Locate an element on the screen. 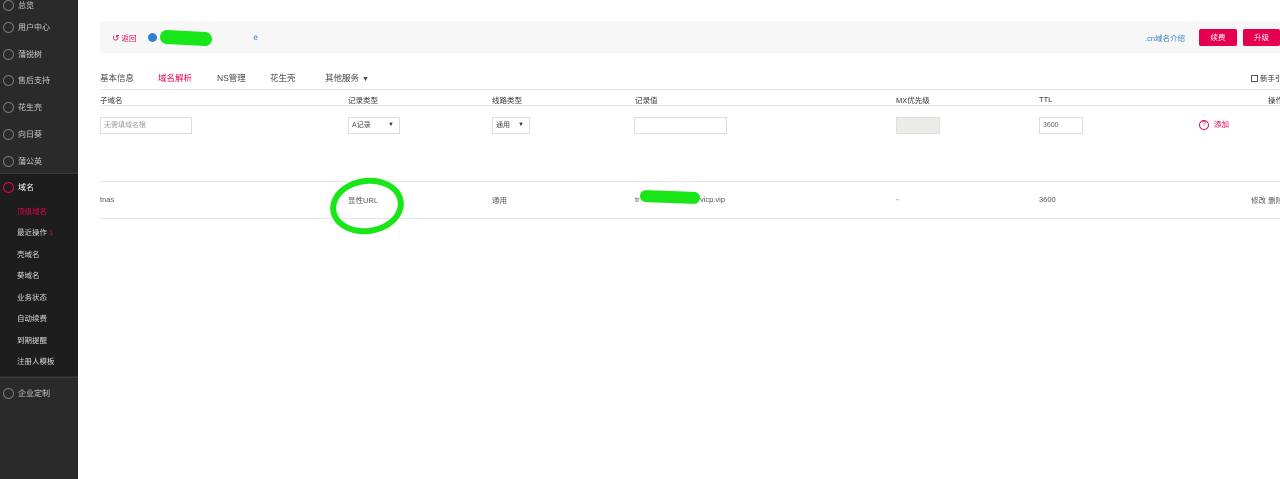 The width and height of the screenshot is (1280, 479). sidebar-item-user-center: 用户中心 is located at coordinates (39, 27).